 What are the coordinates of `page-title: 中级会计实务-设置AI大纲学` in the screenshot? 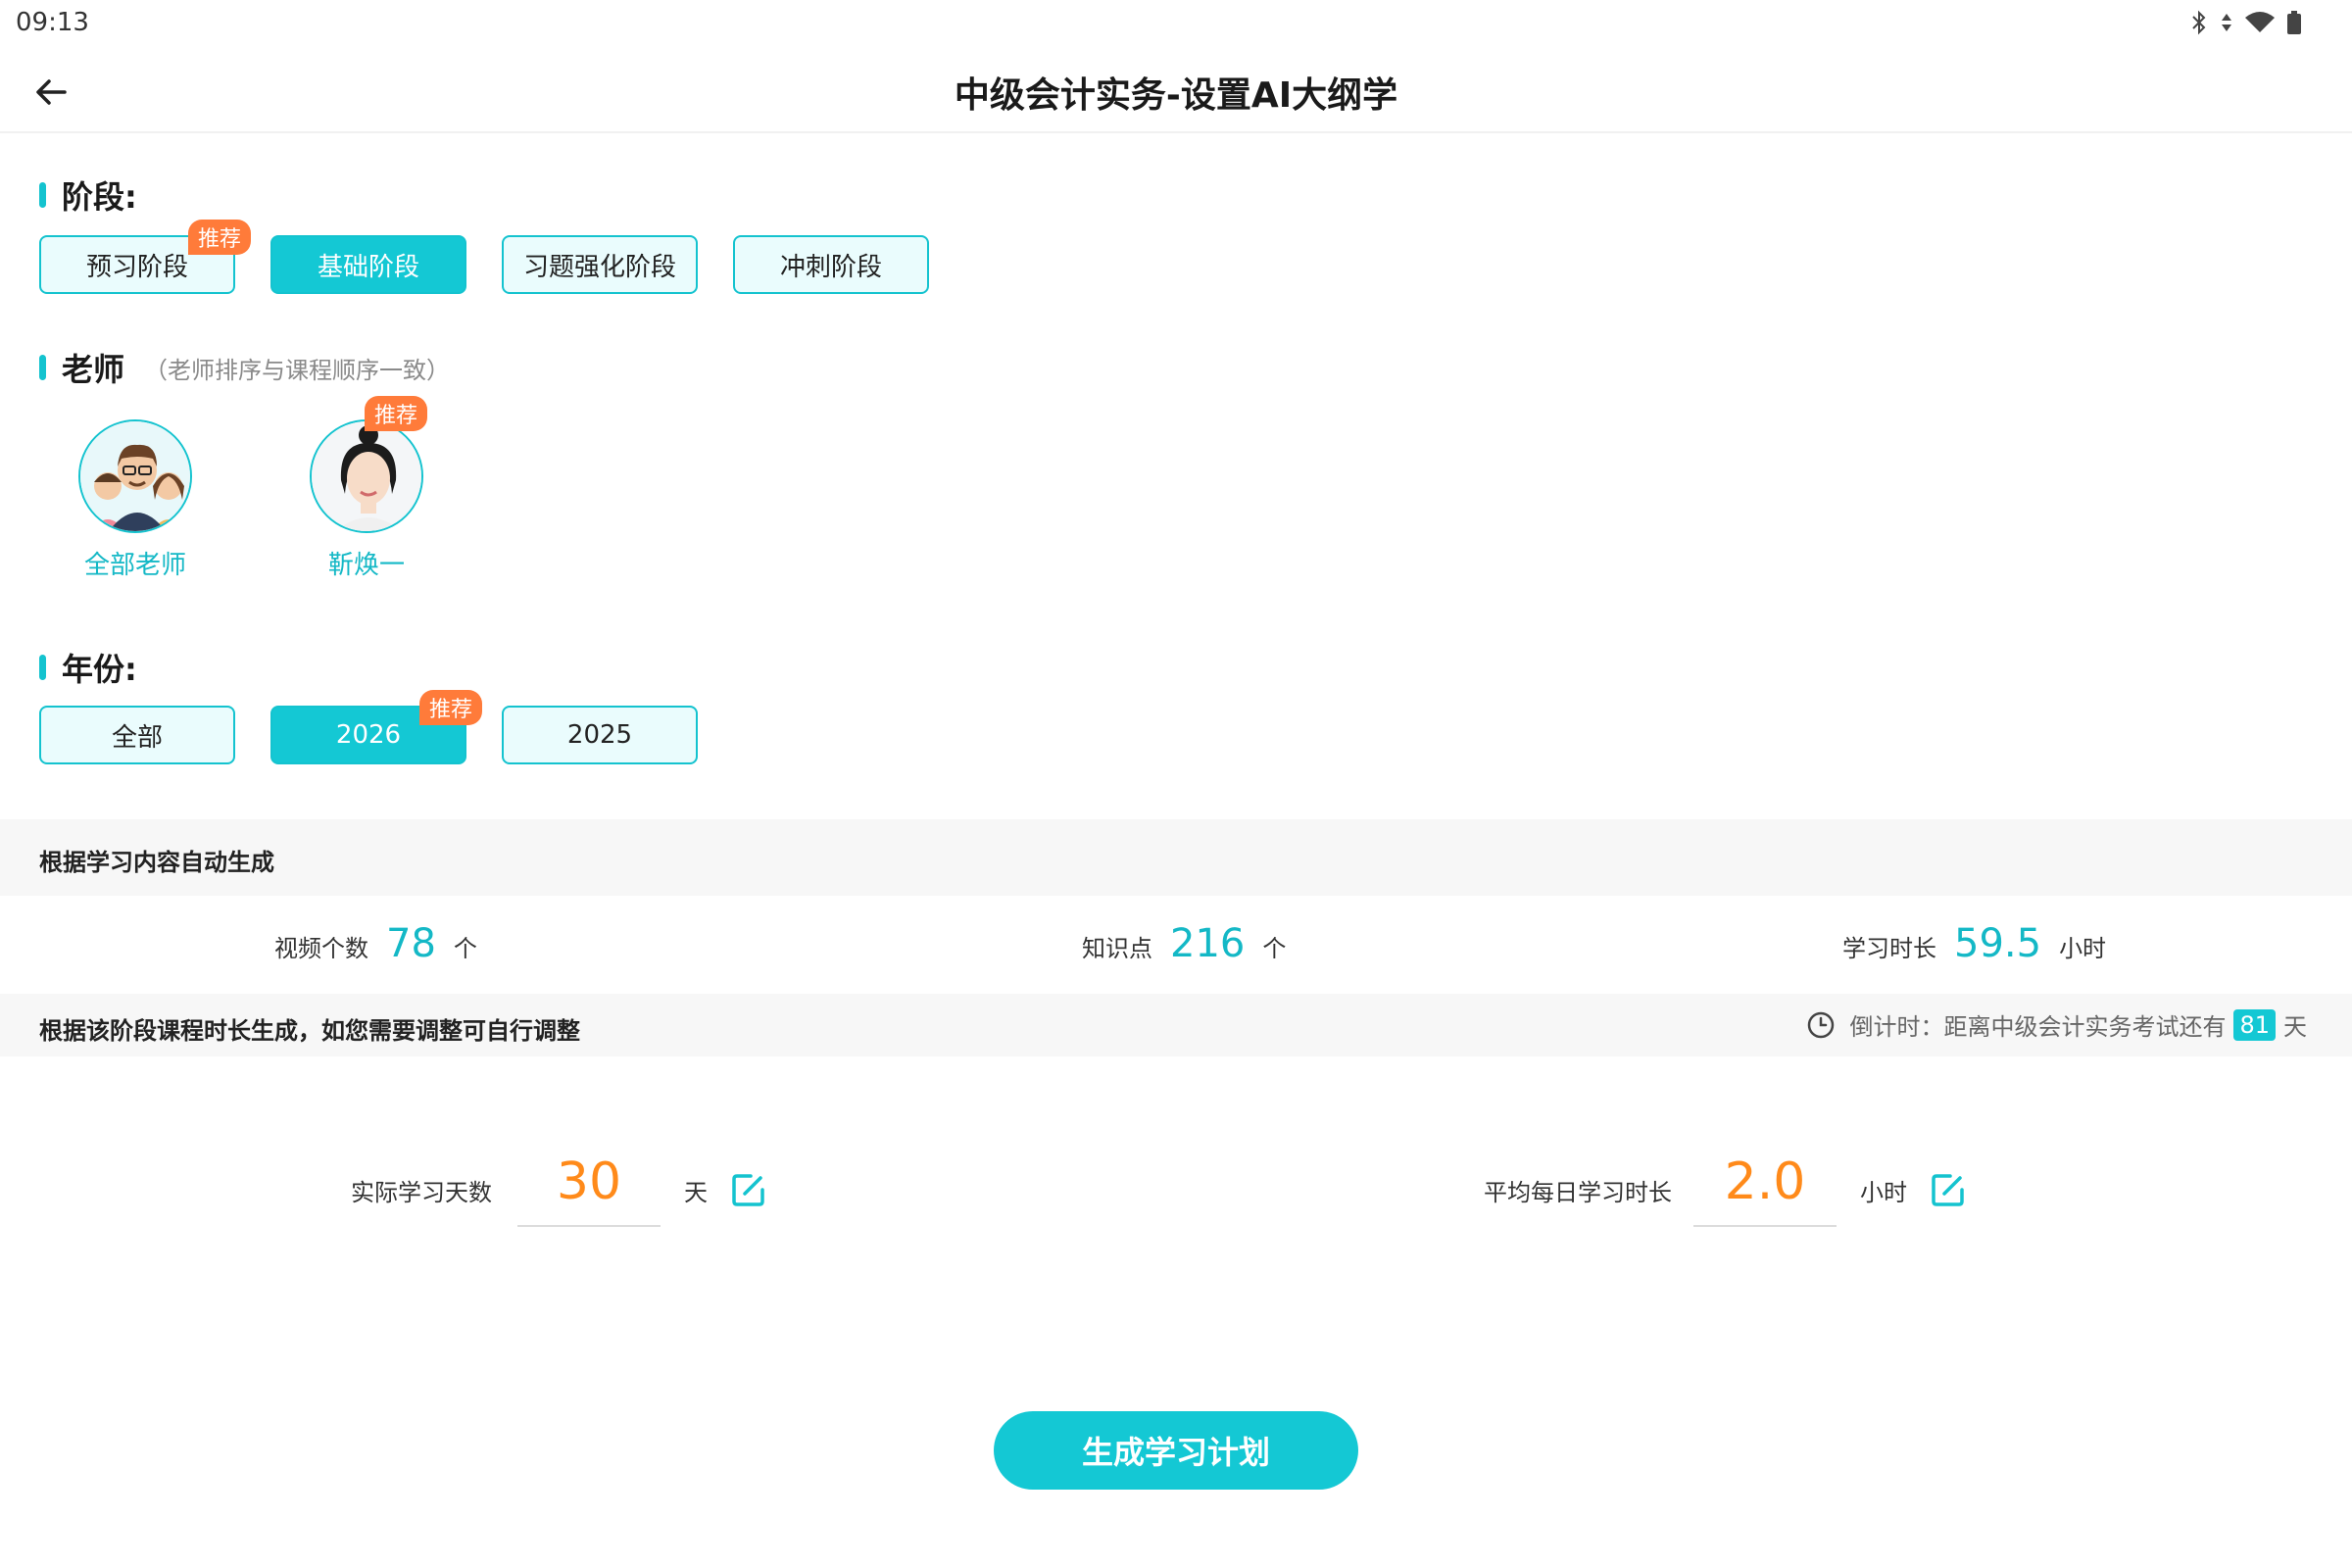 It's located at (1176, 95).